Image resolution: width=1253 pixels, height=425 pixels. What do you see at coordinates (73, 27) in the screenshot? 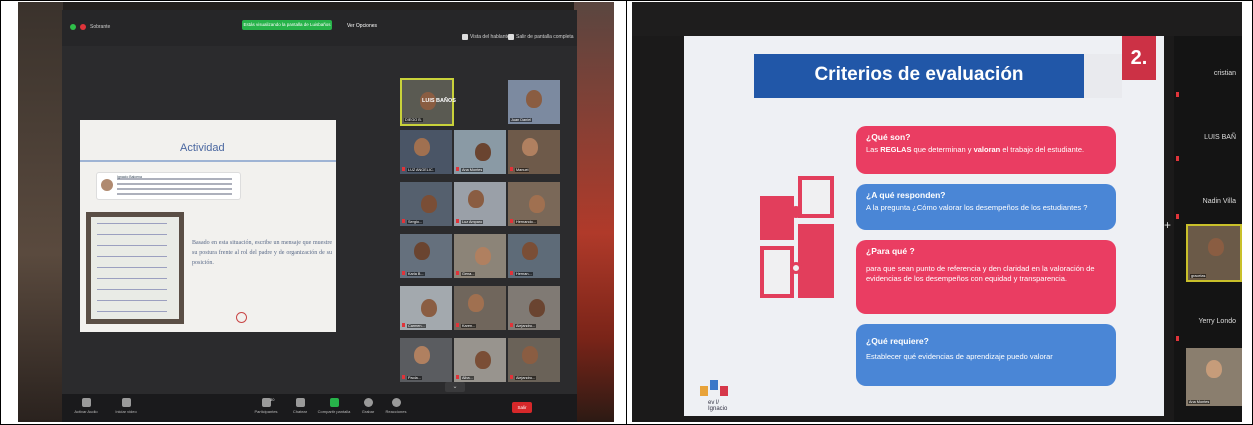
I see `shield-icon` at bounding box center [73, 27].